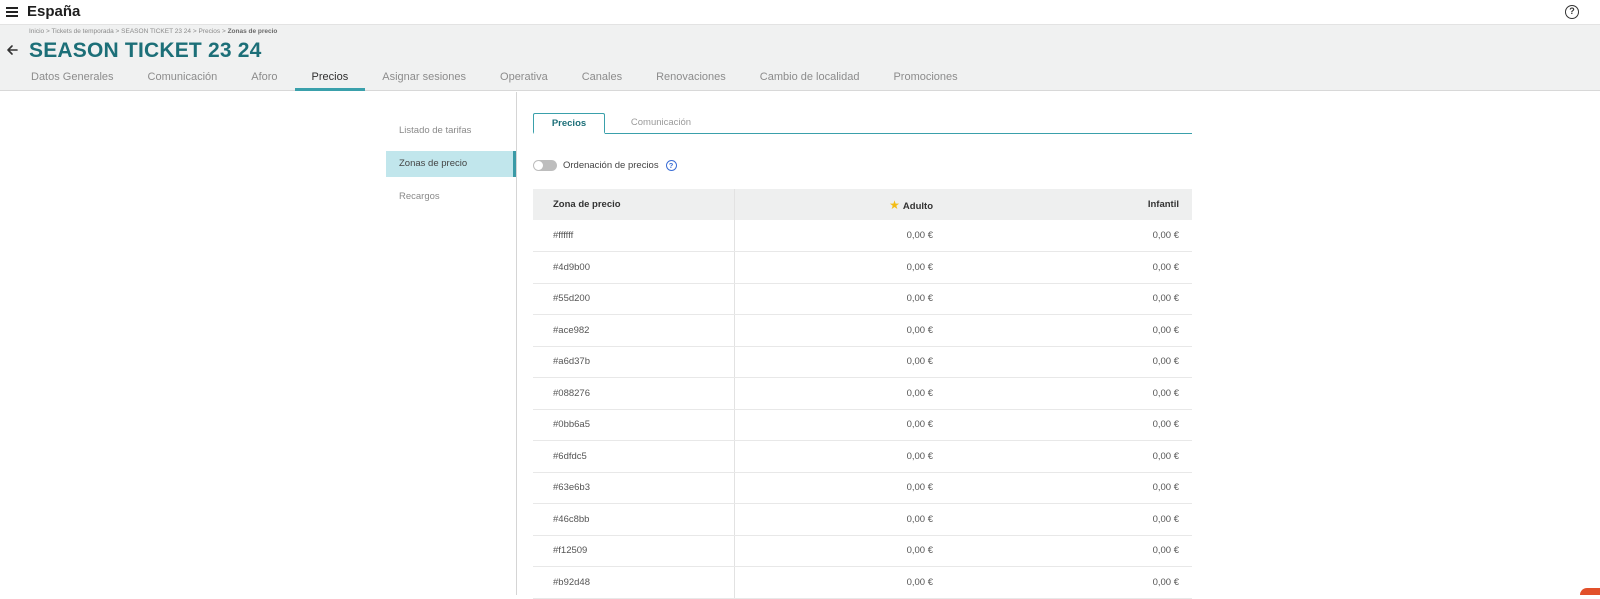 This screenshot has width=1600, height=599. What do you see at coordinates (634, 236) in the screenshot?
I see `zone-cell: #ffffff` at bounding box center [634, 236].